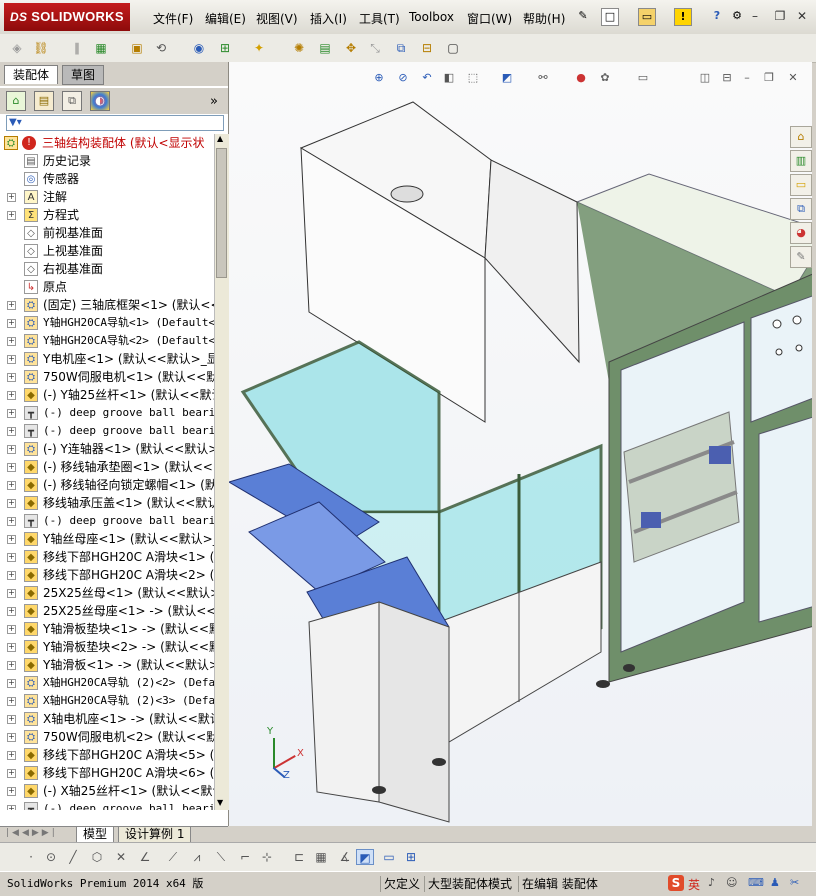  Describe the element at coordinates (801, 185) in the screenshot. I see `file-explorer-icon: ▭` at that location.